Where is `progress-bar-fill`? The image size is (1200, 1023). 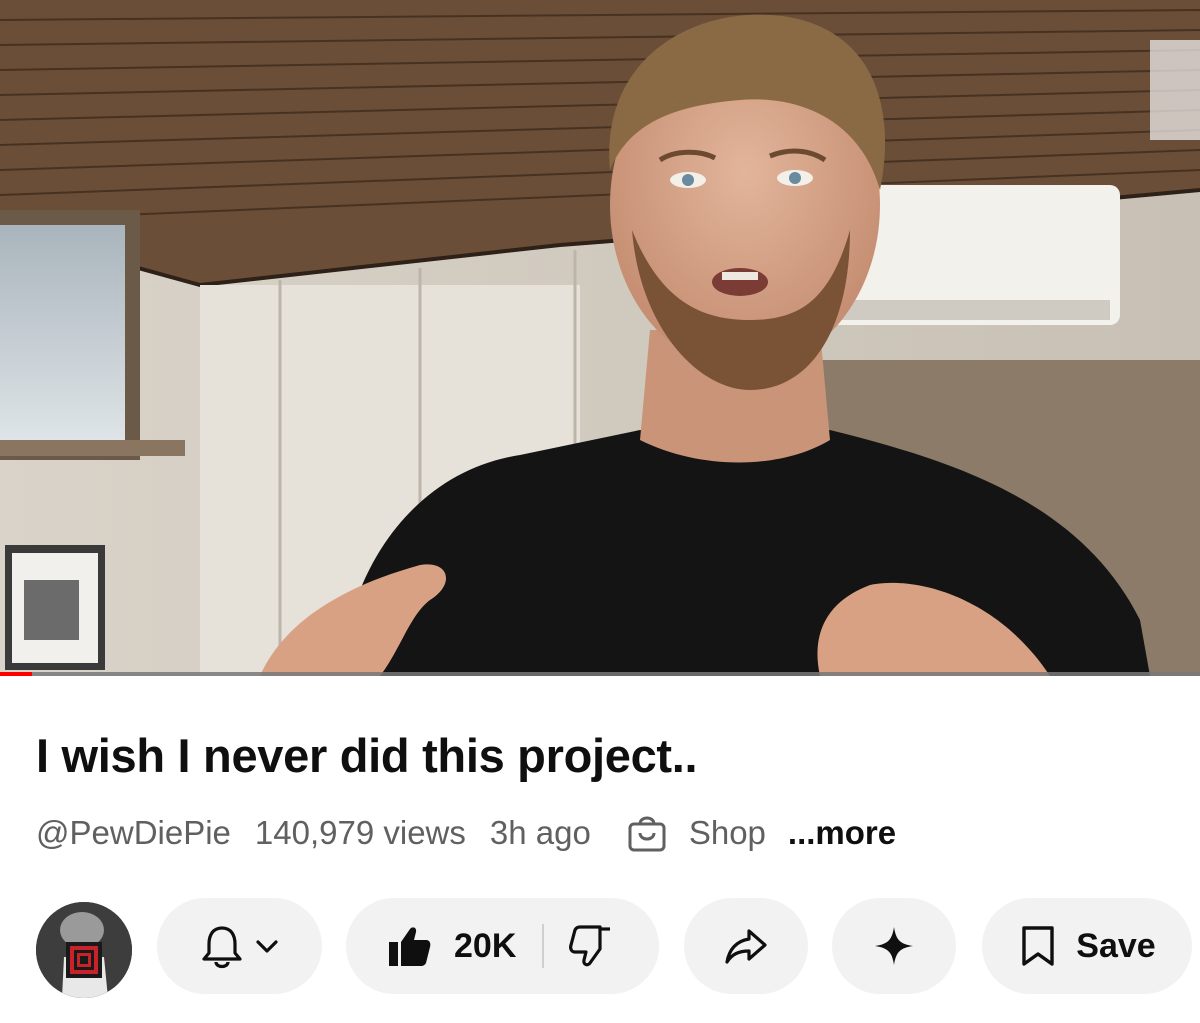 progress-bar-fill is located at coordinates (16, 674).